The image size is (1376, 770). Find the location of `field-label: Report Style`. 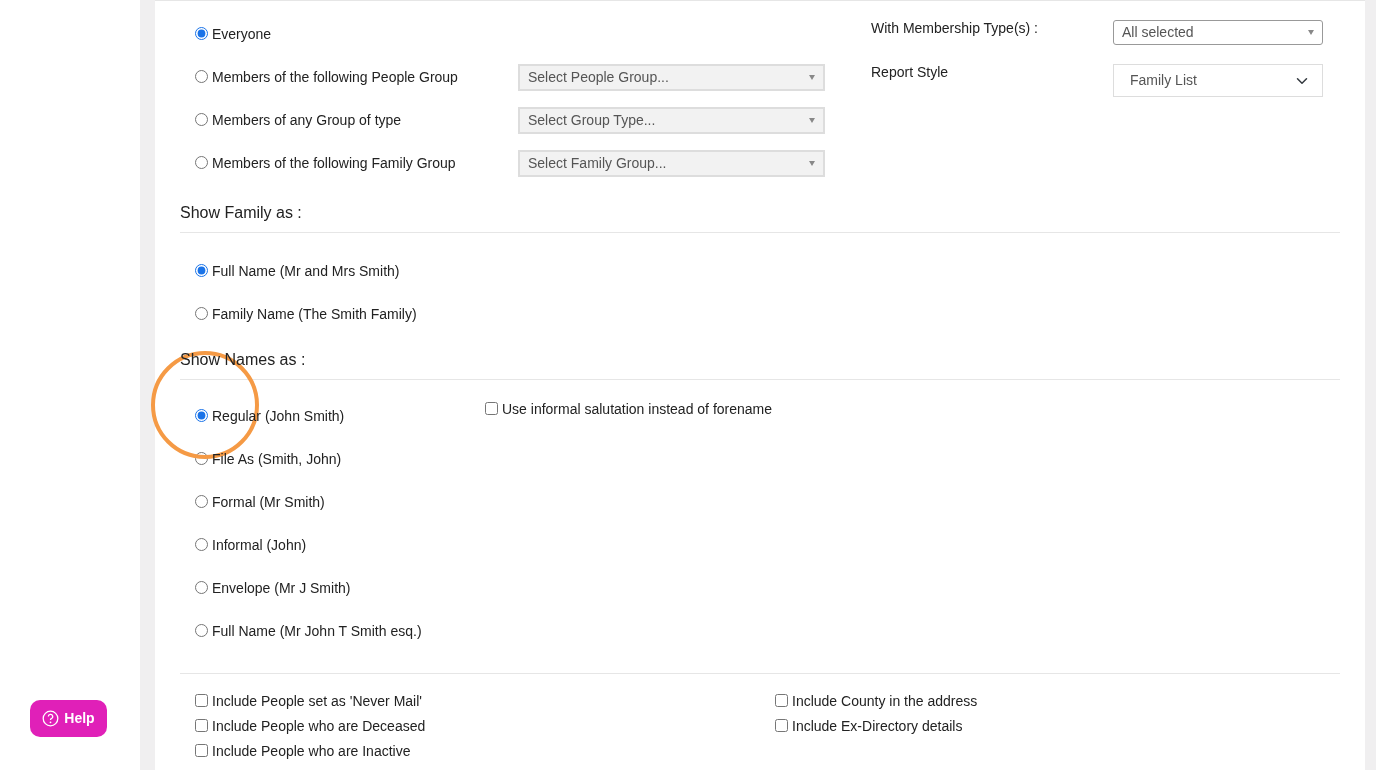

field-label: Report Style is located at coordinates (910, 72).